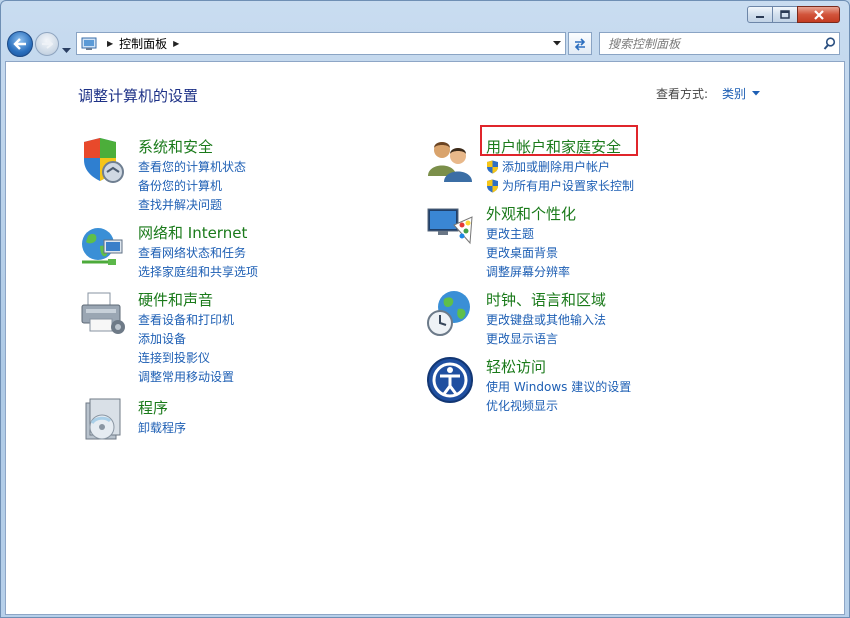 This screenshot has width=850, height=618. I want to click on category-title: 程序, so click(153, 407).